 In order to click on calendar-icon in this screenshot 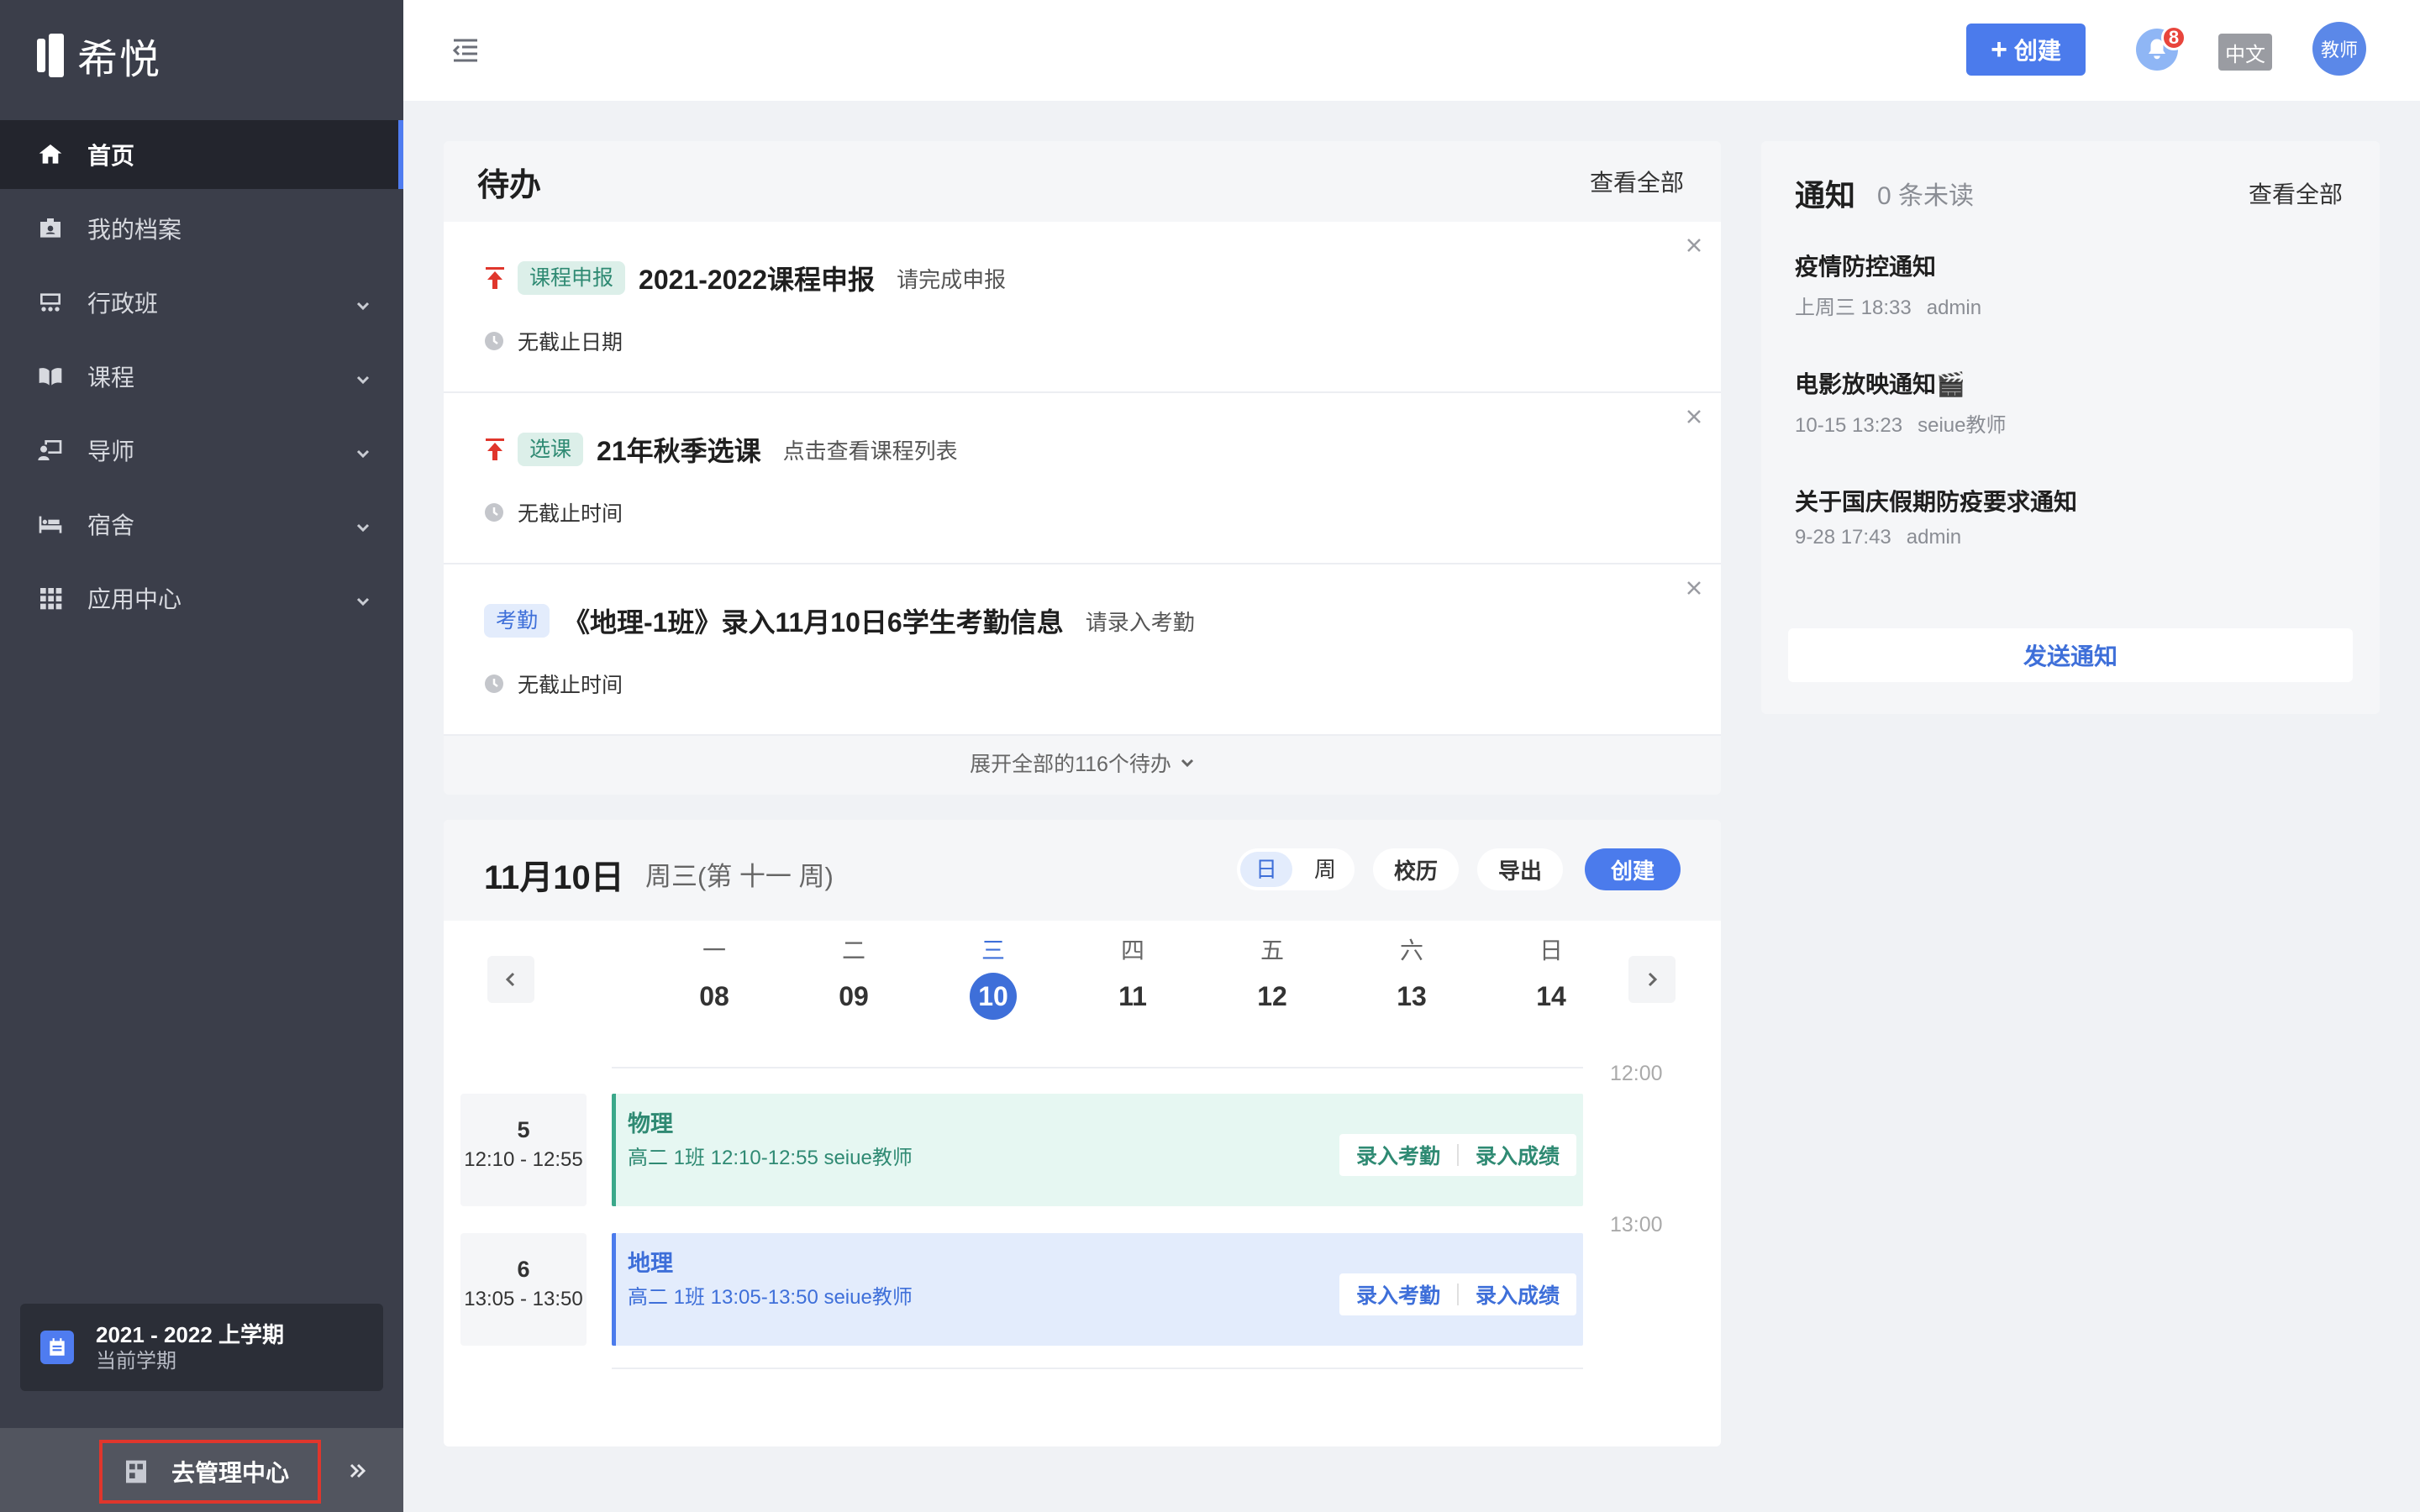, I will do `click(57, 1347)`.